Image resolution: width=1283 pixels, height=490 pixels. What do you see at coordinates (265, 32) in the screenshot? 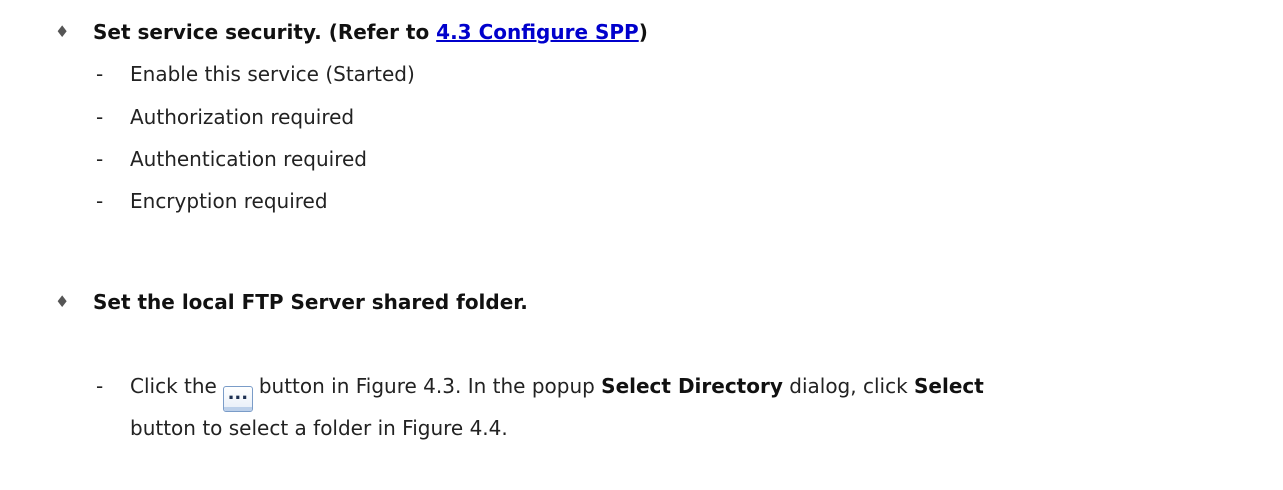
I see `heading-prefix: Set service security. (Refer to` at bounding box center [265, 32].